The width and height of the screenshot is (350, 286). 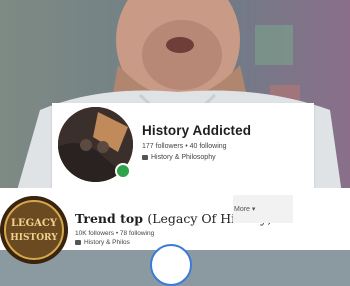 I want to click on logo-text-legacy: LEGACY, so click(x=34, y=223).